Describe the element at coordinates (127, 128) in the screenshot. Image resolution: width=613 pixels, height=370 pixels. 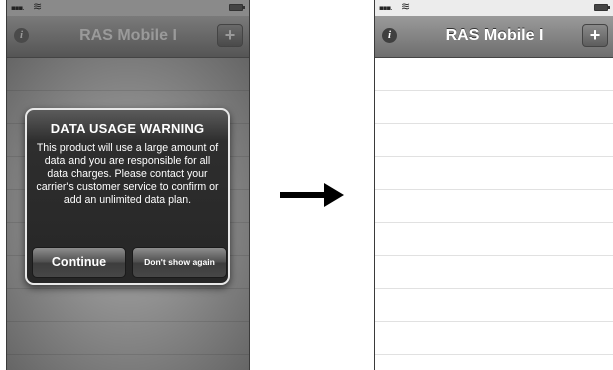
I see `alert-title: DATA USAGE WARNING` at that location.